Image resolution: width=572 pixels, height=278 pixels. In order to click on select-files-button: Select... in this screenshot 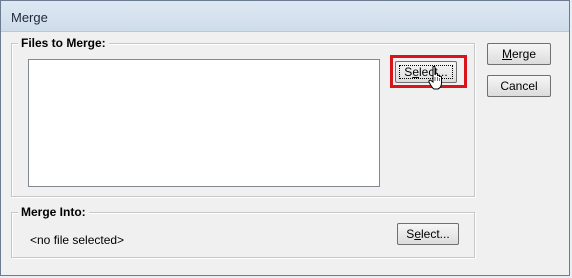, I will do `click(426, 72)`.